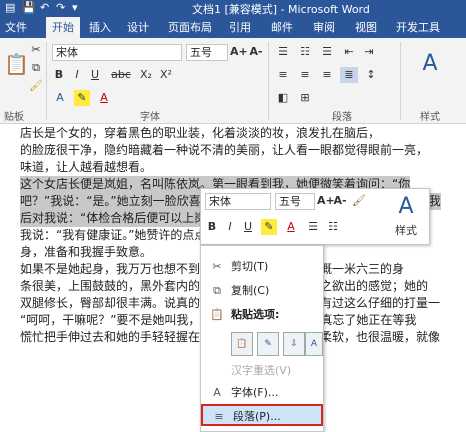  I want to click on tab-insert: 插入, so click(100, 27).